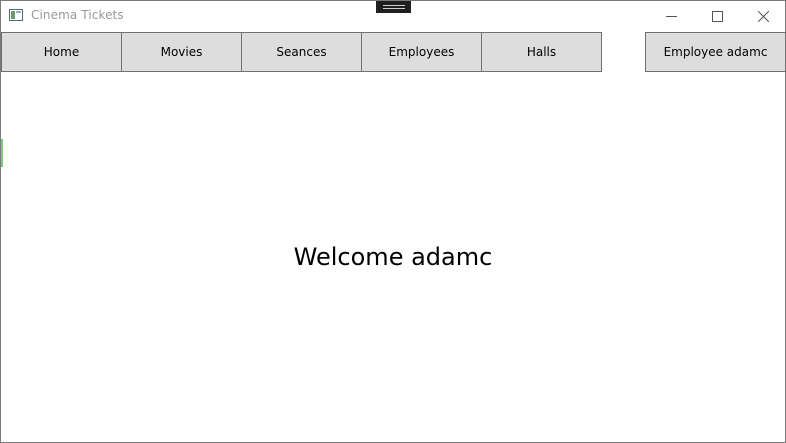 The image size is (786, 443). I want to click on maximize-button, so click(717, 16).